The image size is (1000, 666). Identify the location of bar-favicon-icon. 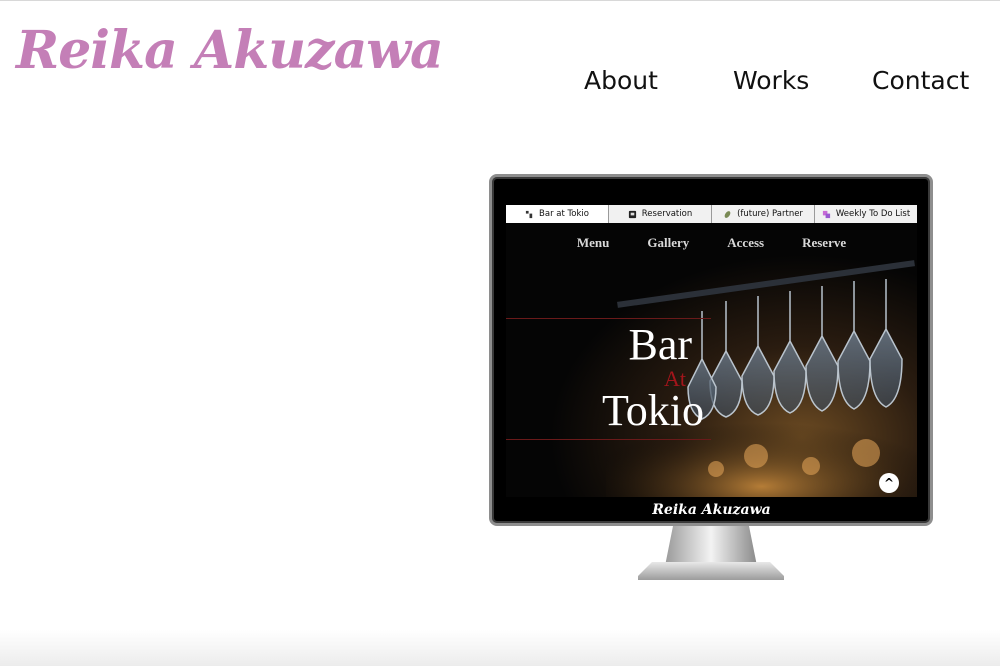
(529, 214).